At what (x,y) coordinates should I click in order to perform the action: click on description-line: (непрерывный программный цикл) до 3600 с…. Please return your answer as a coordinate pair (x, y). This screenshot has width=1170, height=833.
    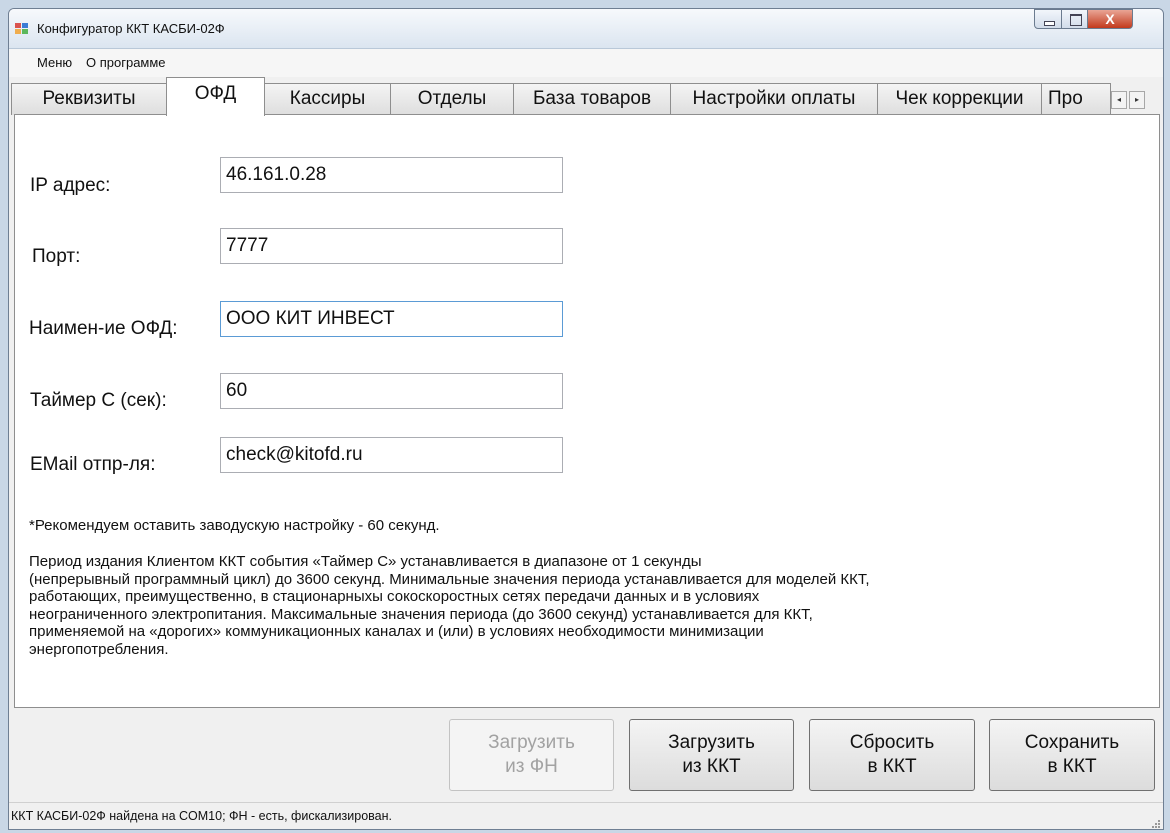
    Looking at the image, I should click on (449, 579).